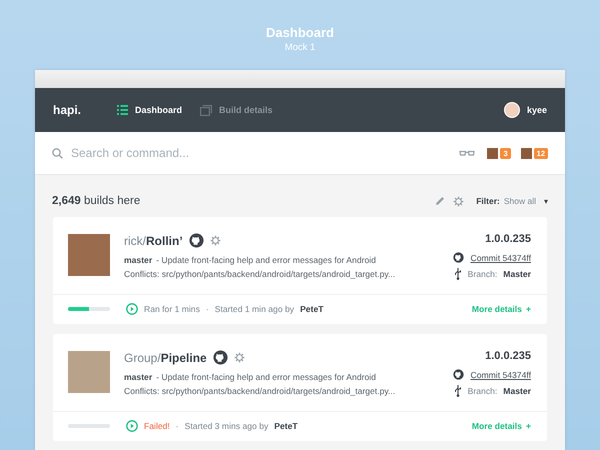  I want to click on glasses-icon, so click(467, 153).